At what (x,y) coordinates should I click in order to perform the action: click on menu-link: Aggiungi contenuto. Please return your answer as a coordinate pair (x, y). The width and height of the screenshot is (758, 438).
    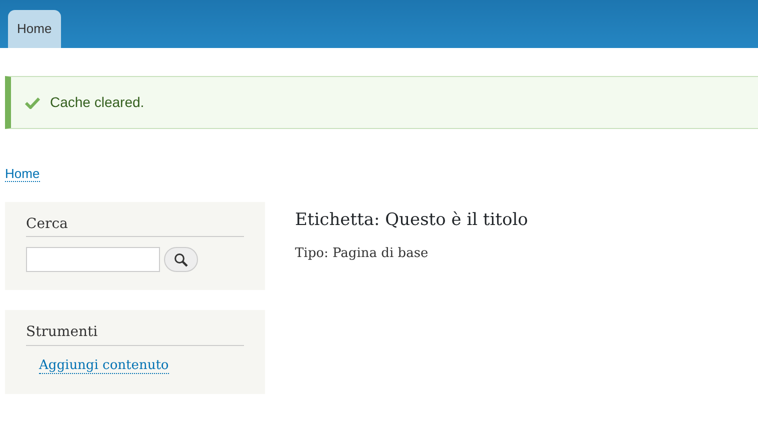
    Looking at the image, I should click on (104, 366).